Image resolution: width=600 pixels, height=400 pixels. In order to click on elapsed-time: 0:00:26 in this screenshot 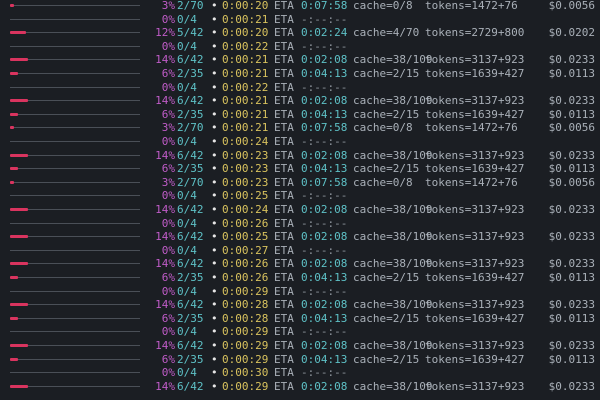, I will do `click(245, 264)`.